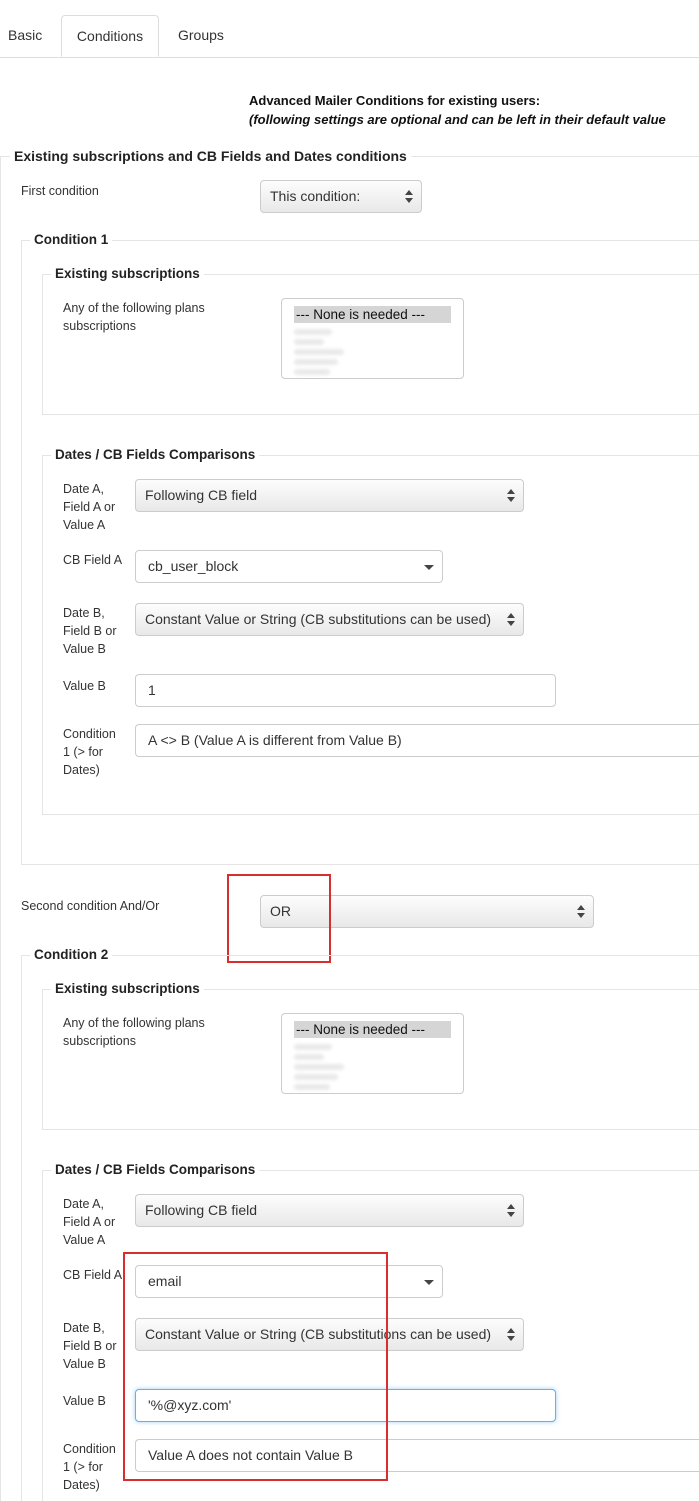 The width and height of the screenshot is (699, 1501). What do you see at coordinates (255, 1366) in the screenshot?
I see `highlight-box-fields` at bounding box center [255, 1366].